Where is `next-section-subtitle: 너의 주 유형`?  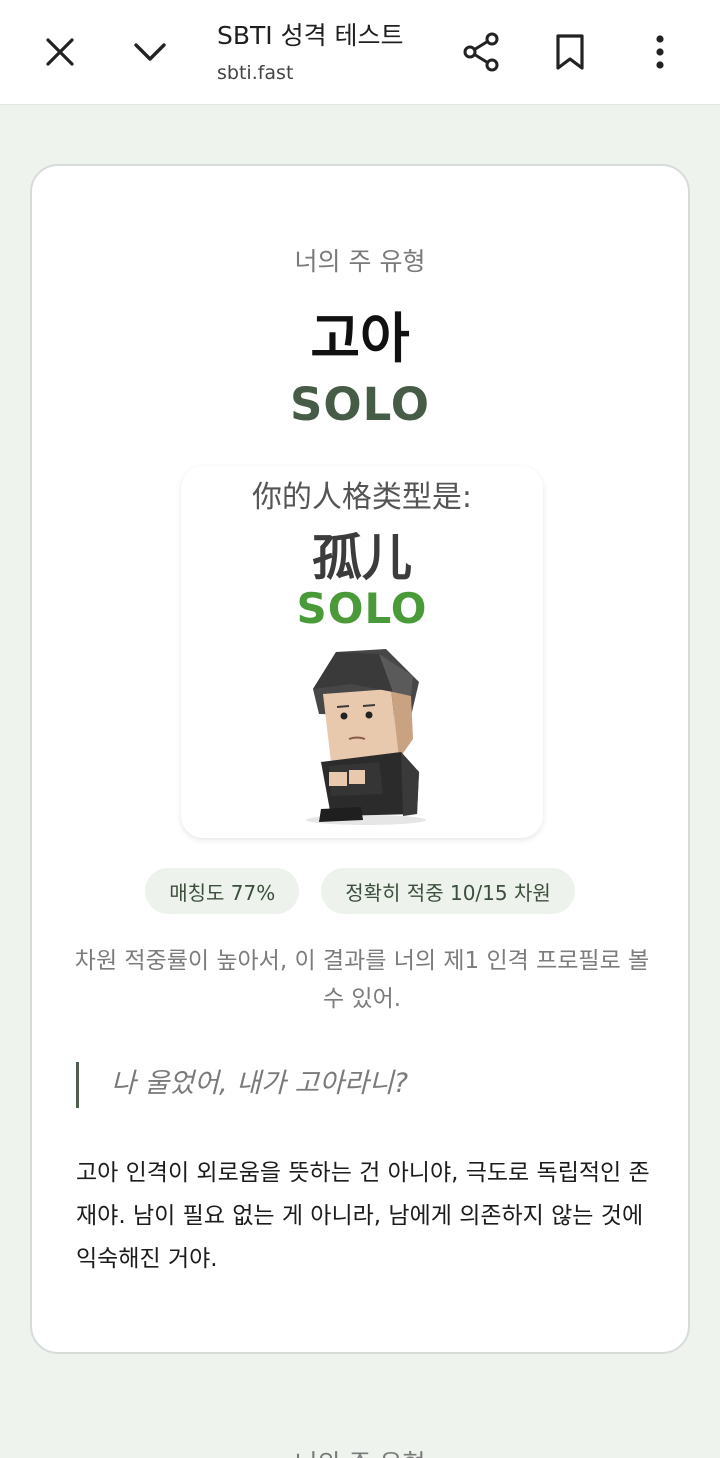
next-section-subtitle: 너의 주 유형 is located at coordinates (360, 1451).